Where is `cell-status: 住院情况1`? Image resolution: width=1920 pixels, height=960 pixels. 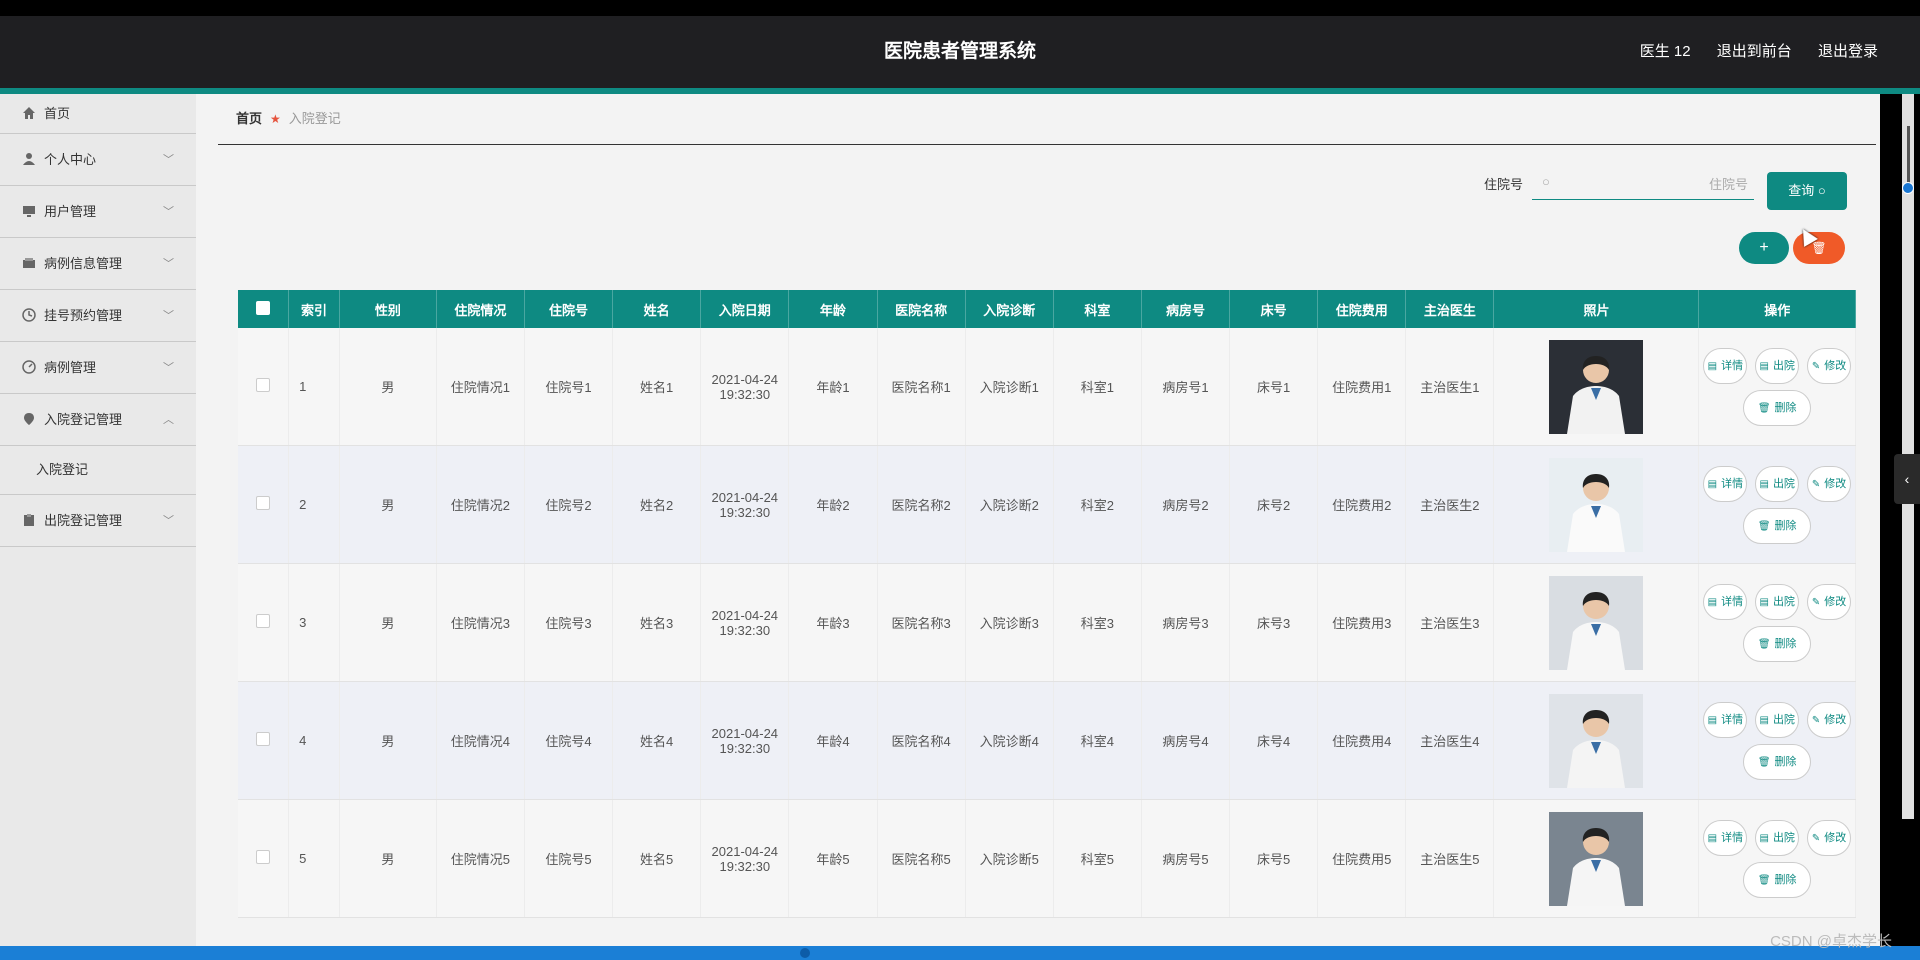 cell-status: 住院情况1 is located at coordinates (480, 387).